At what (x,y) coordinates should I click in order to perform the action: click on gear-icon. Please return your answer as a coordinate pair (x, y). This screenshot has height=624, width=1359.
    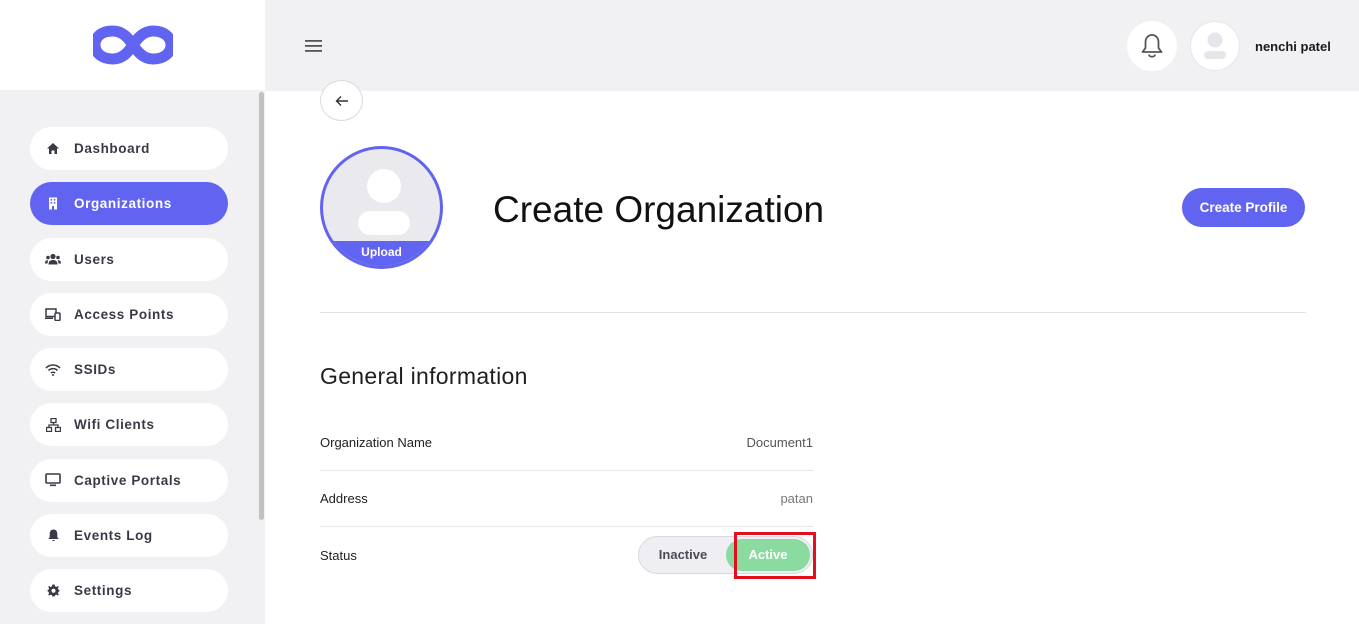
    Looking at the image, I should click on (53, 591).